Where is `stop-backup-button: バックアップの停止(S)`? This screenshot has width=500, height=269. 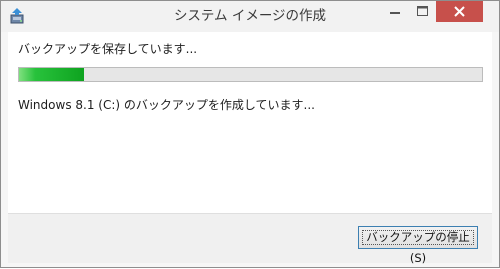
stop-backup-button: バックアップの停止(S) is located at coordinates (418, 245).